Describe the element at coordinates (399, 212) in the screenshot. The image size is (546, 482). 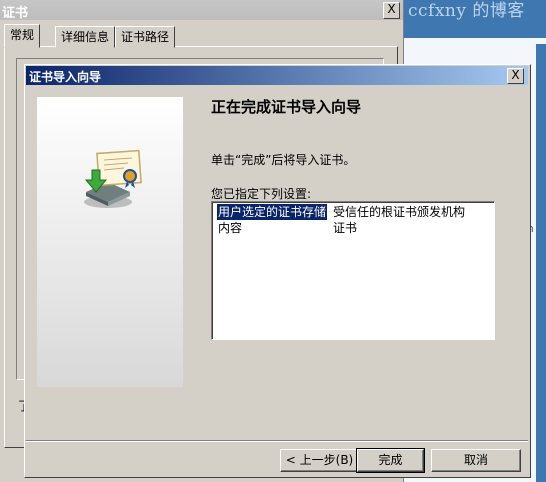
I see `settings-row-store-value: 受信任的根证书颁发机构` at that location.